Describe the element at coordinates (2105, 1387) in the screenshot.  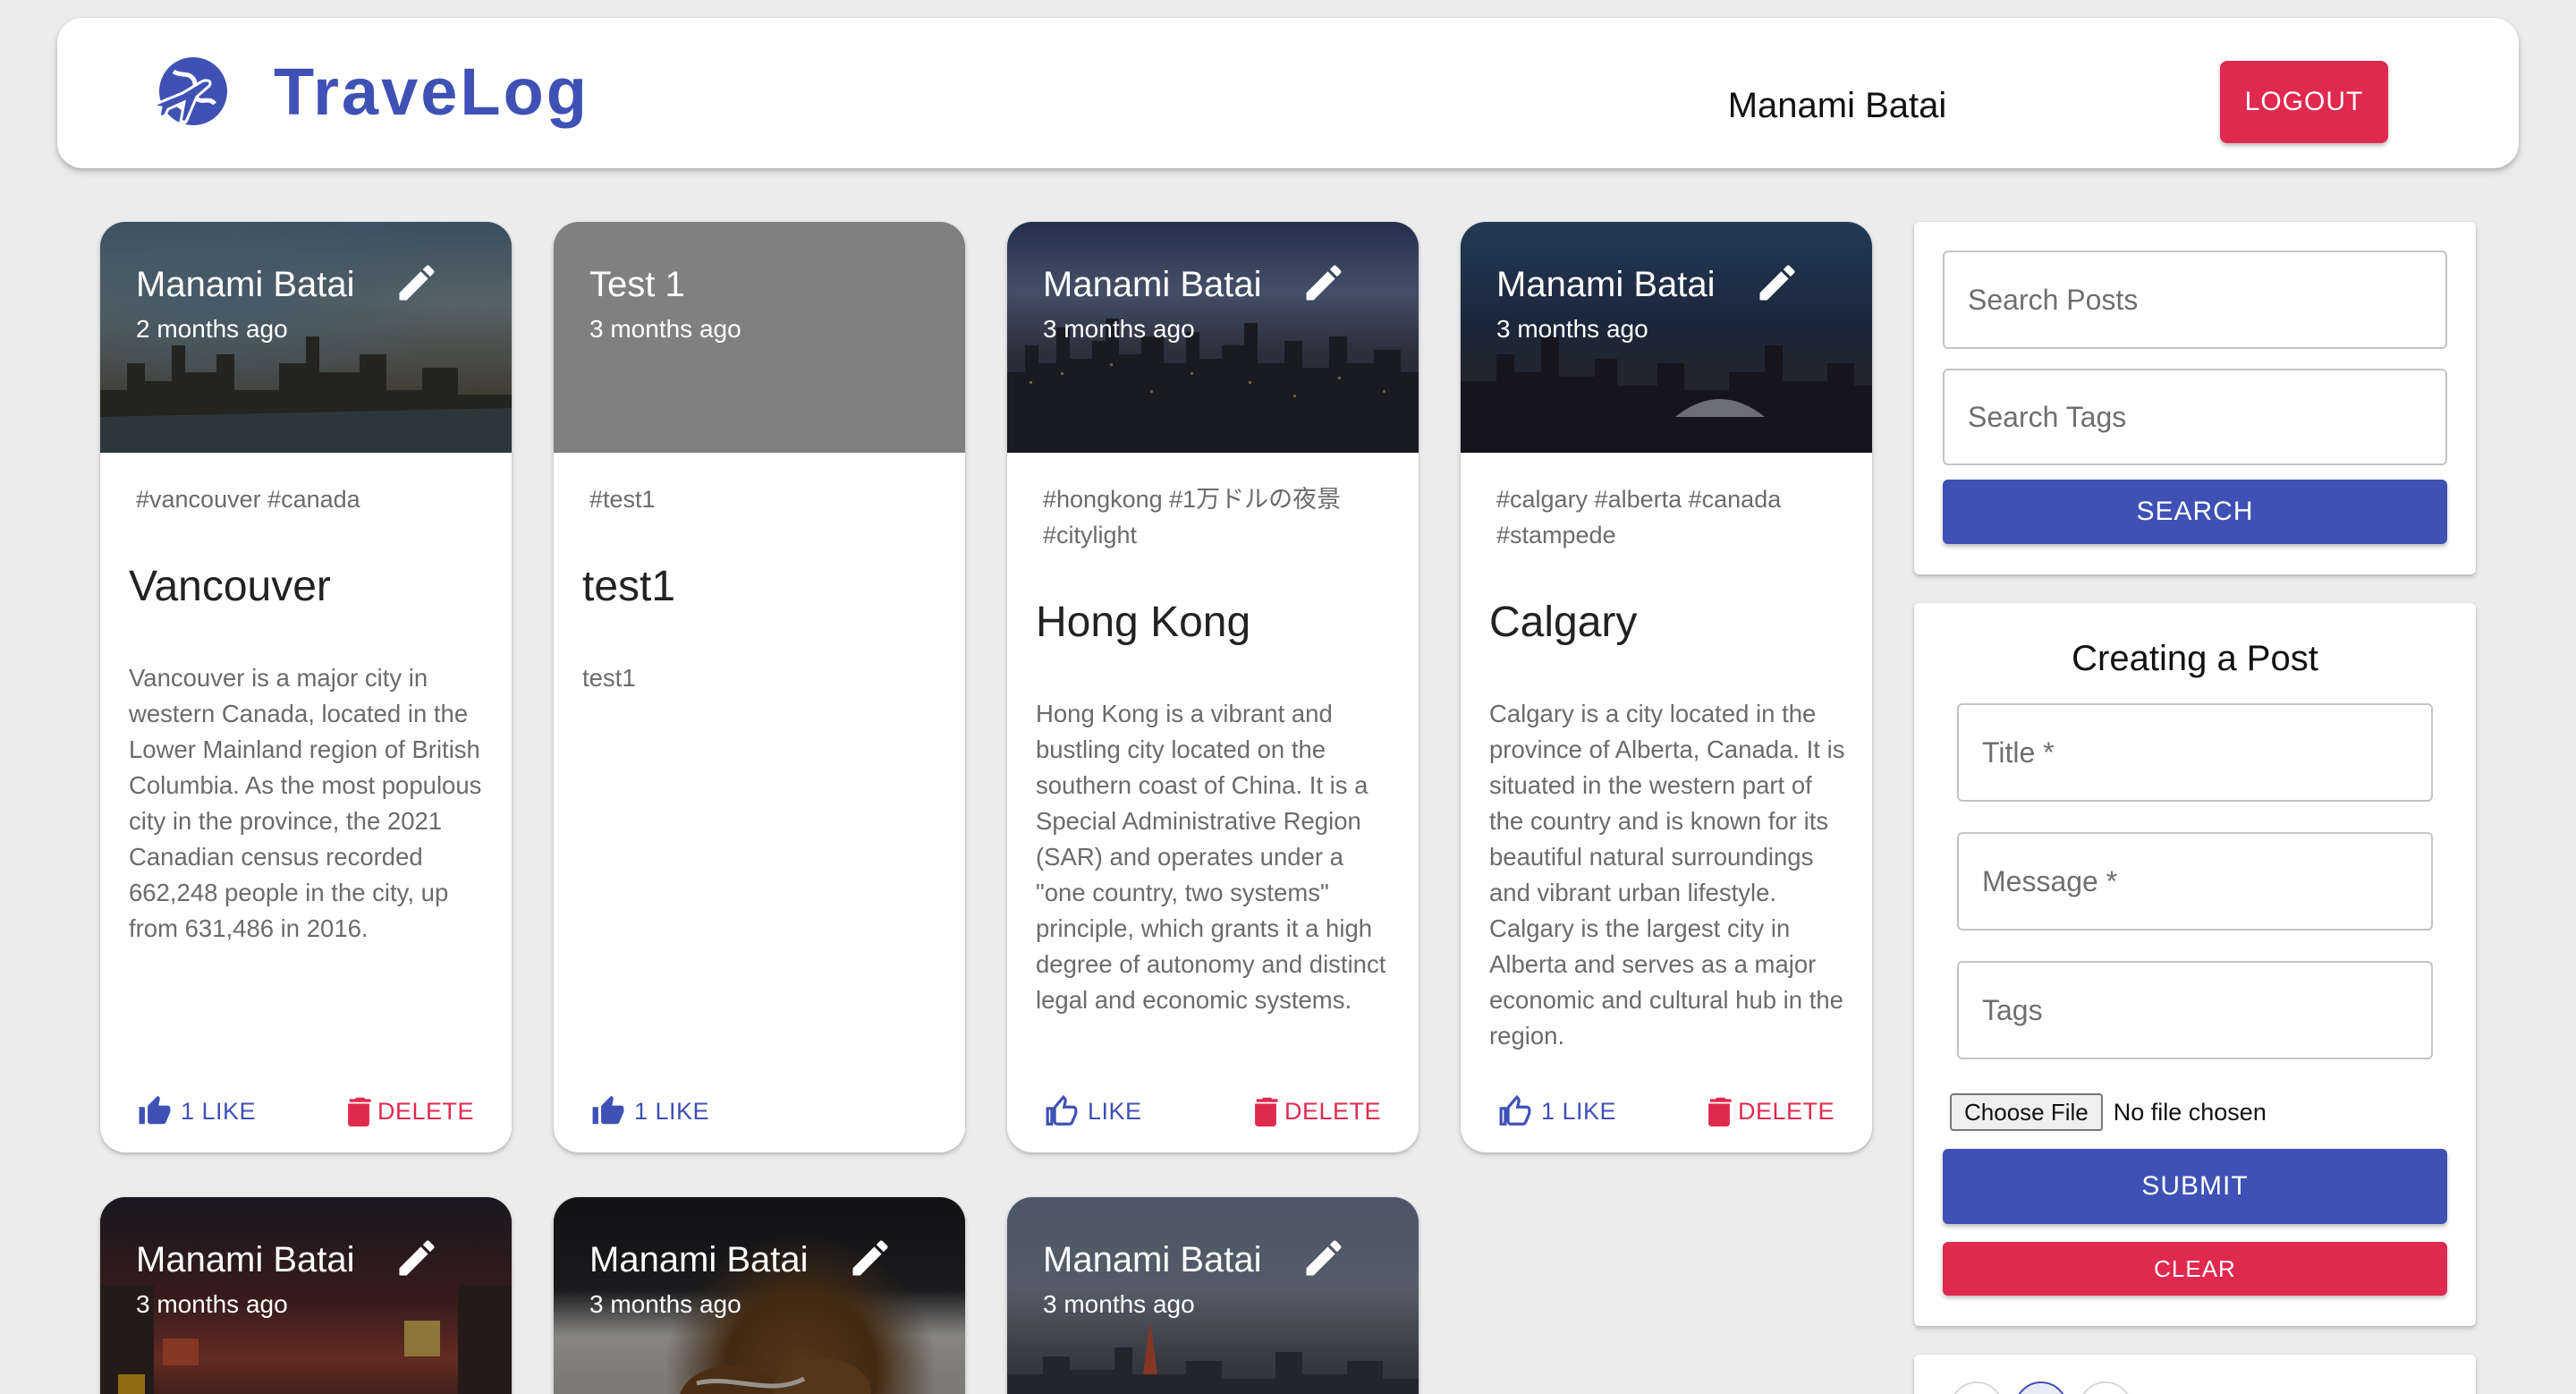
I see `pagination-next` at that location.